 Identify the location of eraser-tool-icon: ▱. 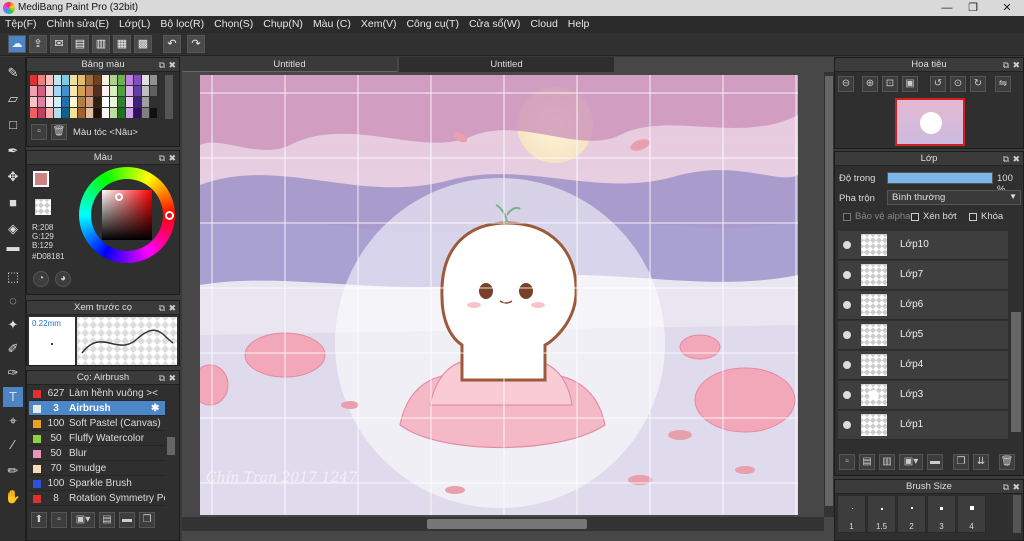
(13, 99).